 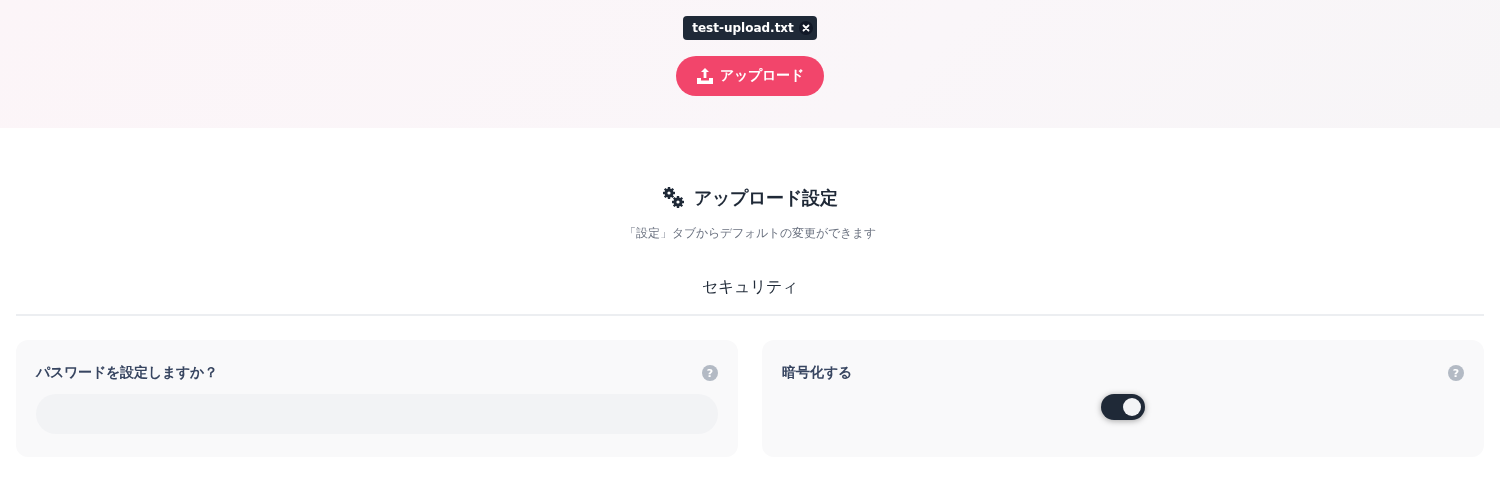 I want to click on upload-icon, so click(x=705, y=76).